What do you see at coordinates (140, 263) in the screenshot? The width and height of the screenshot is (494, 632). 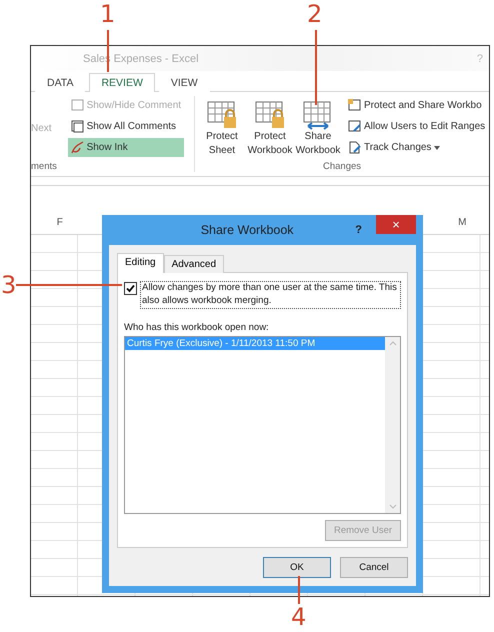 I see `dialog-tab: Editing` at bounding box center [140, 263].